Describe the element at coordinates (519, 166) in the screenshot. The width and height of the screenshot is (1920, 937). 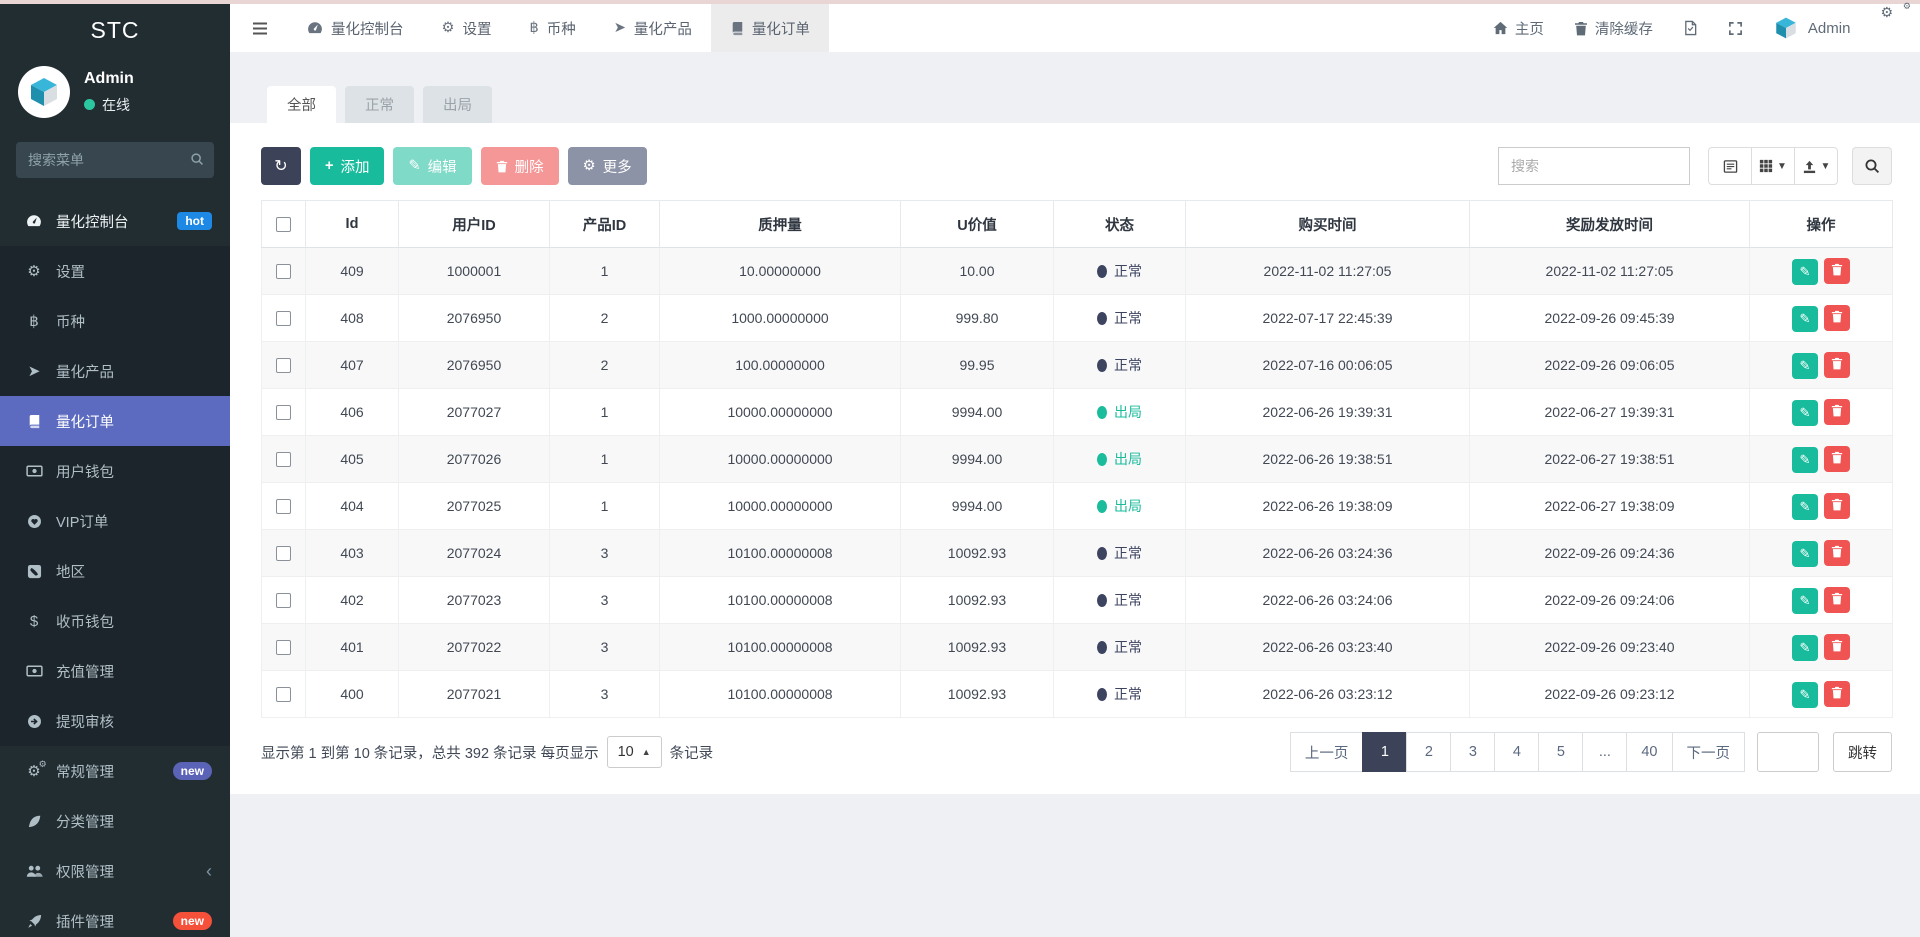
I see `delete-button: 删除` at that location.